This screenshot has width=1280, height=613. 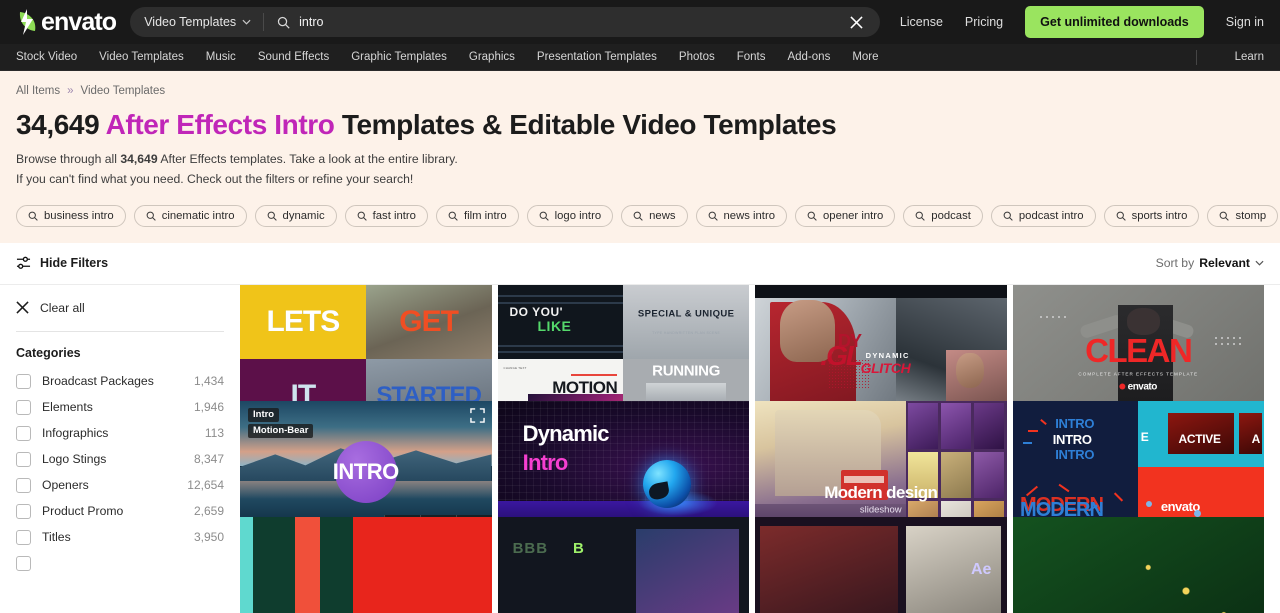 What do you see at coordinates (190, 215) in the screenshot?
I see `chip-cinematic-intro: cinematic intro` at bounding box center [190, 215].